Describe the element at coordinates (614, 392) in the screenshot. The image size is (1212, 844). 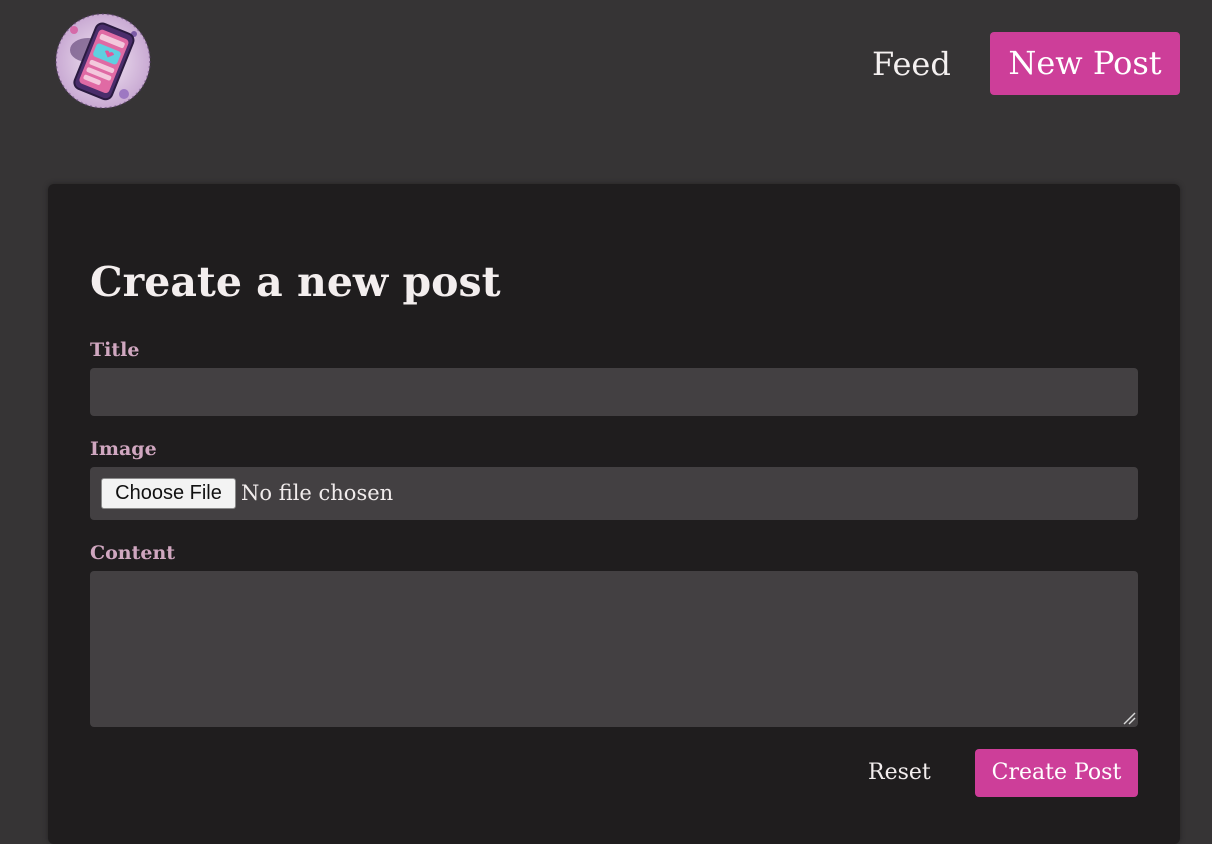
I see `title-input` at that location.